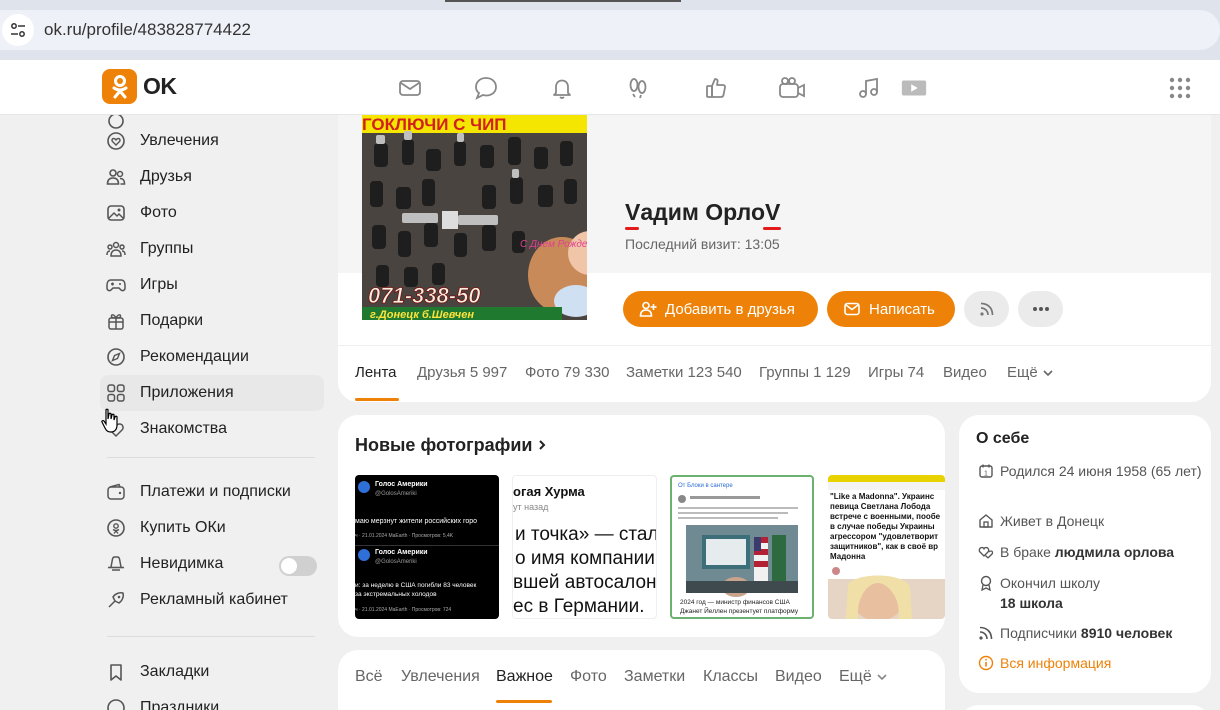  What do you see at coordinates (187, 392) in the screenshot?
I see `sidebar-item-label: Приложения` at bounding box center [187, 392].